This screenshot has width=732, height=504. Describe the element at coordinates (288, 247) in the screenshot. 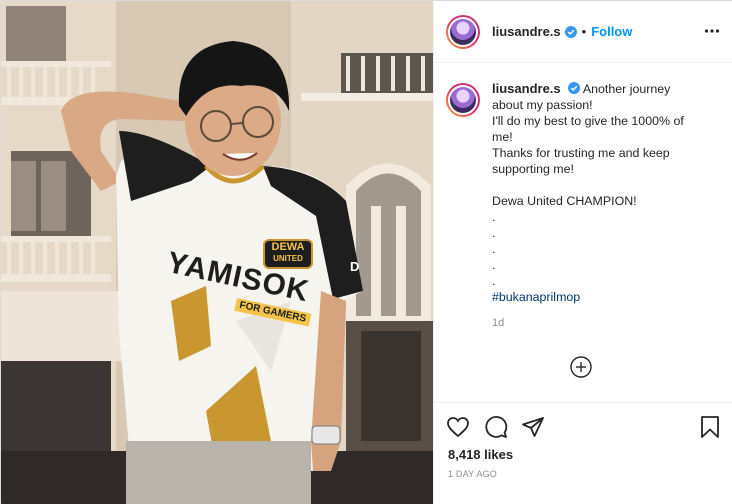

I see `jersey-badge-top: DEWA` at that location.